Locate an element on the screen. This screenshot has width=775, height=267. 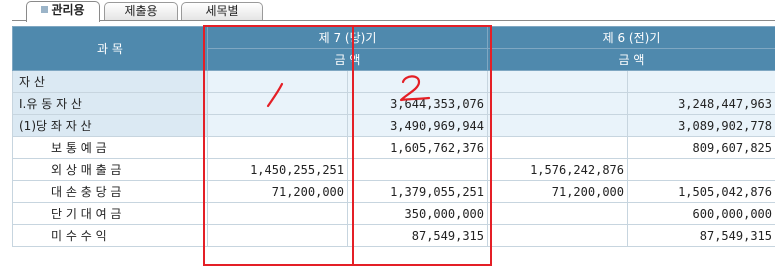
tab-submission: 제출용 is located at coordinates (141, 11).